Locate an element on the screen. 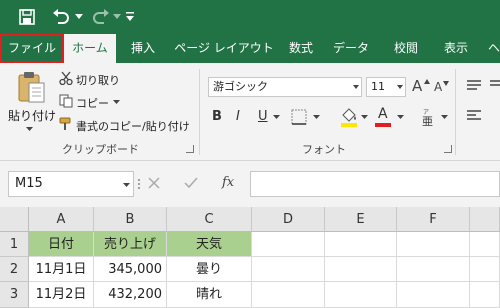 The height and width of the screenshot is (308, 500). underline-button: U is located at coordinates (263, 116).